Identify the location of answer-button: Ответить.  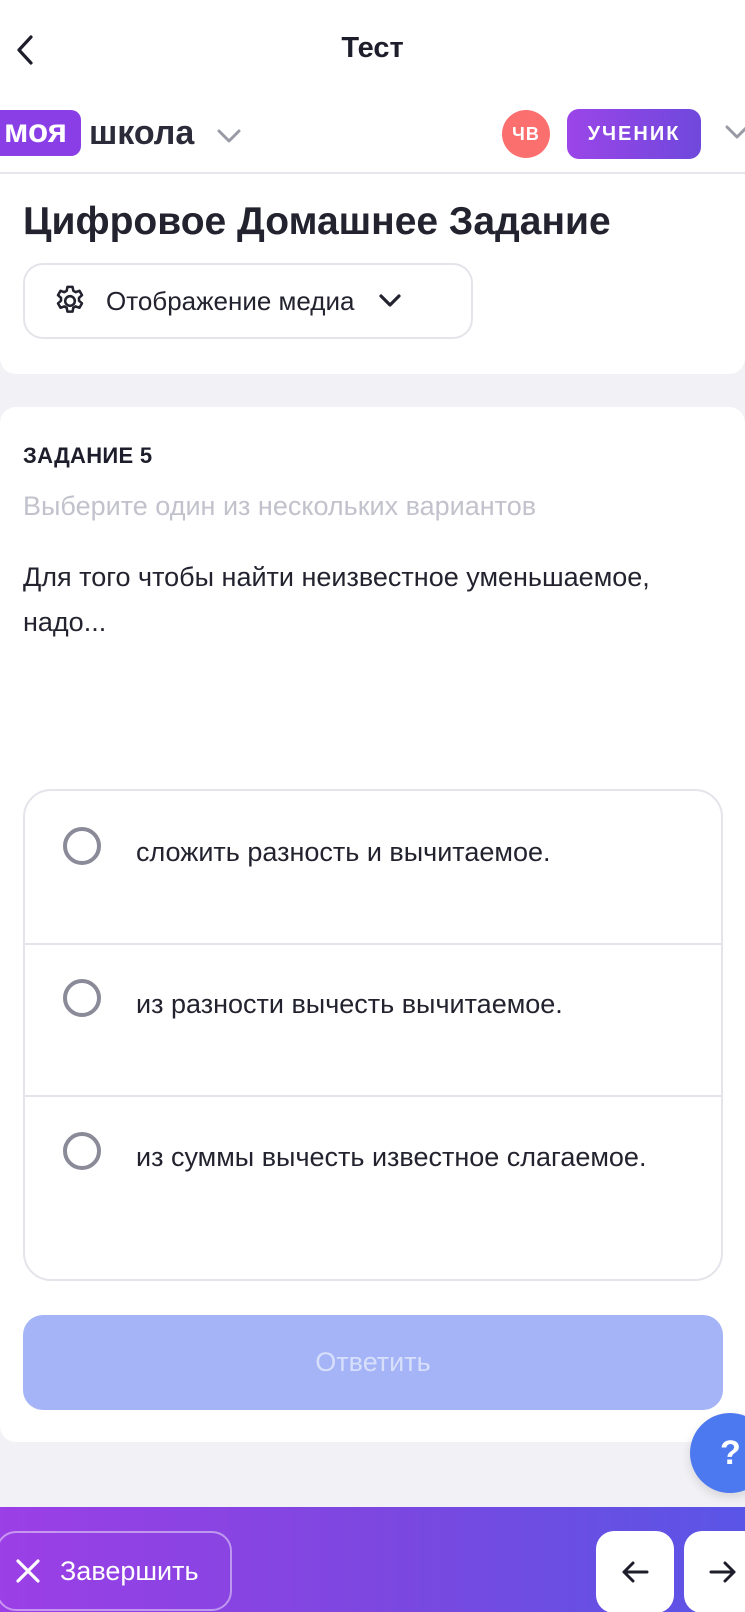
(373, 1362).